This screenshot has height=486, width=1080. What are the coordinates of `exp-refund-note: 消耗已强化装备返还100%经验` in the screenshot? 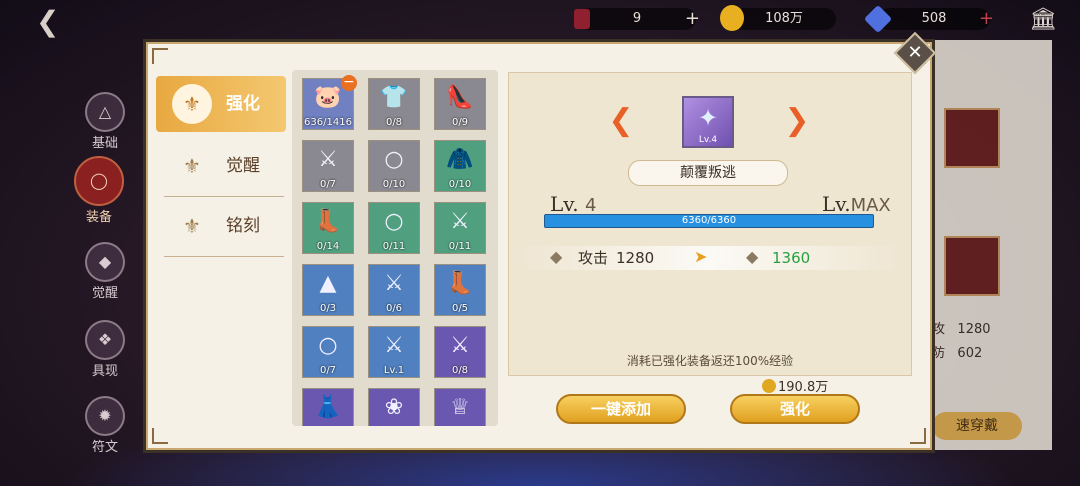 It's located at (710, 361).